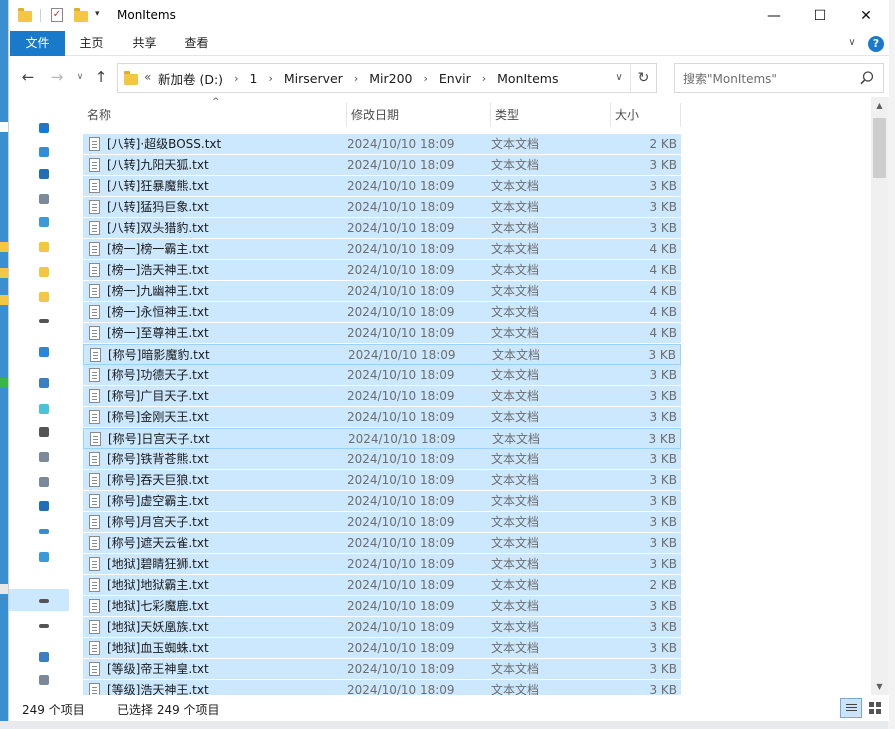 This screenshot has height=729, width=895. I want to click on table-row: [等级]浩天神王.txt 2024/10/10 18:09 文本文档 3 KB, so click(382, 687).